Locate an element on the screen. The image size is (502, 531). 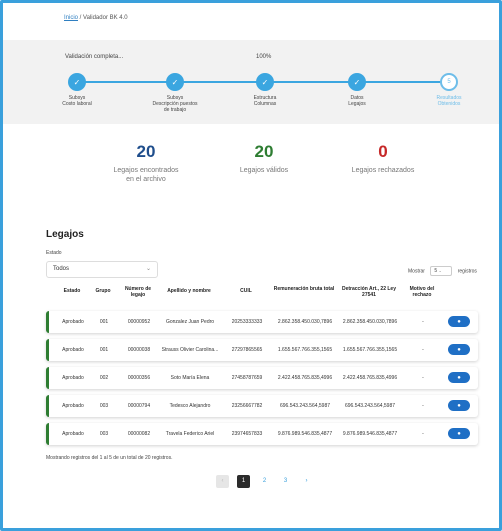
cell-detraccion: 1.655.567.766.355,1565 is located at coordinates (370, 350).